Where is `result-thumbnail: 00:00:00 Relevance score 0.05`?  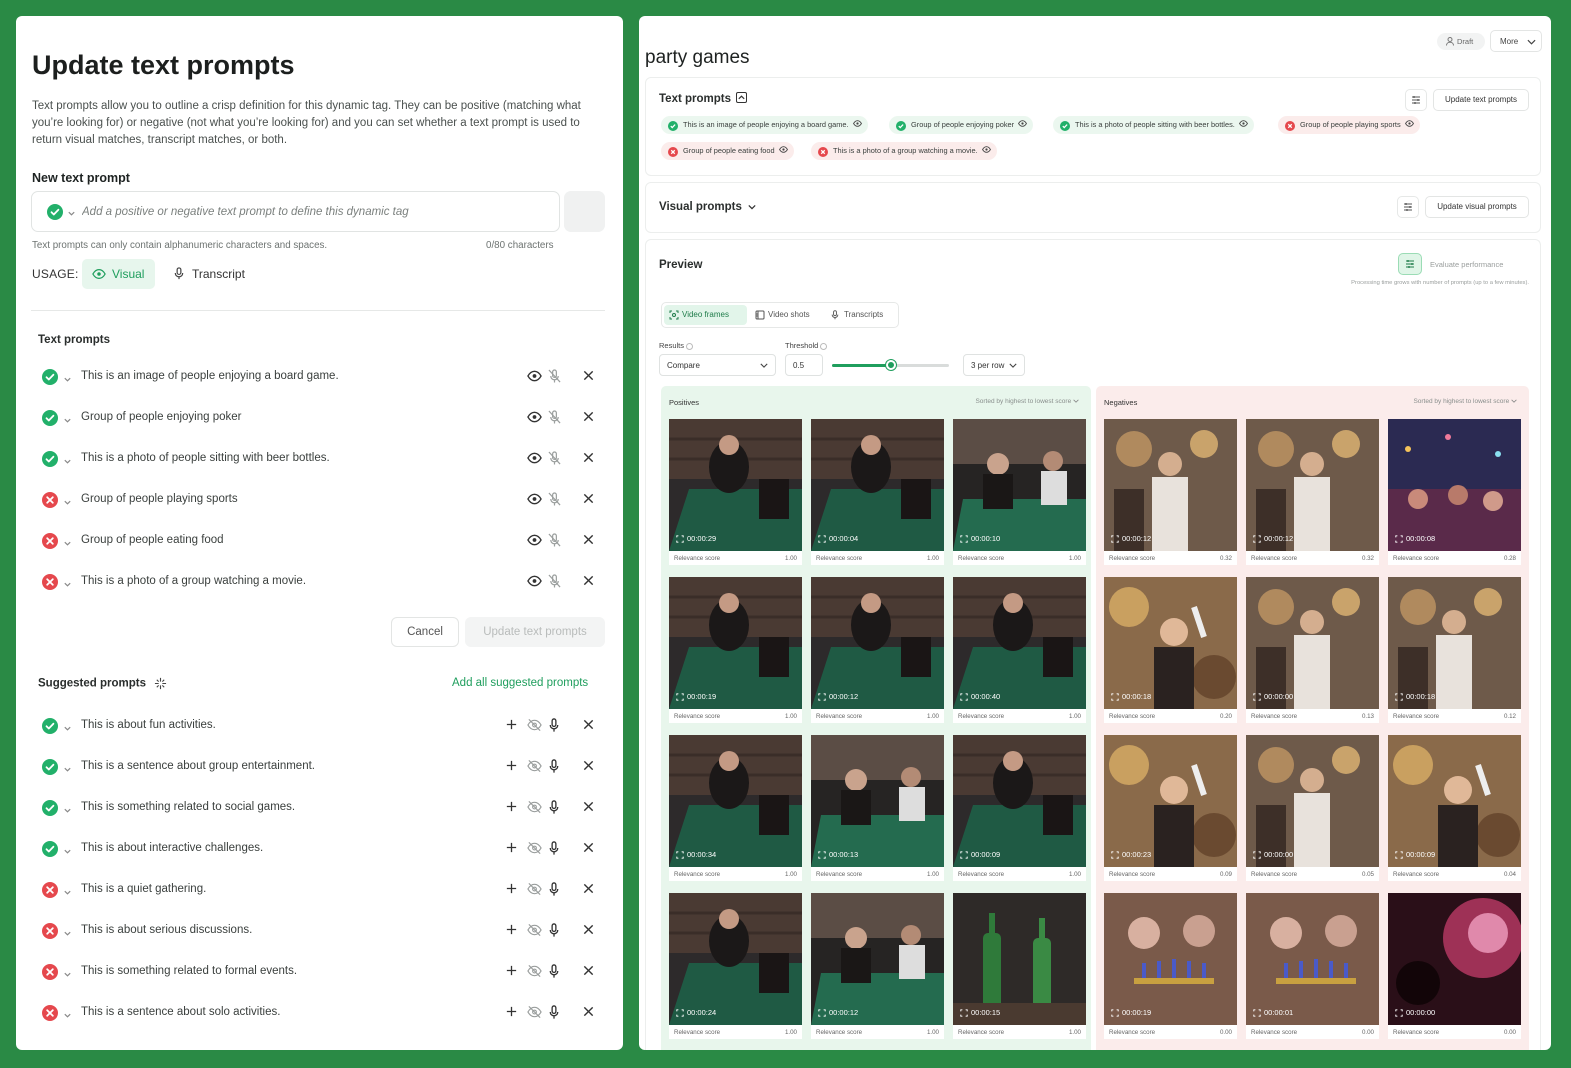
result-thumbnail: 00:00:00 Relevance score 0.05 is located at coordinates (1312, 808).